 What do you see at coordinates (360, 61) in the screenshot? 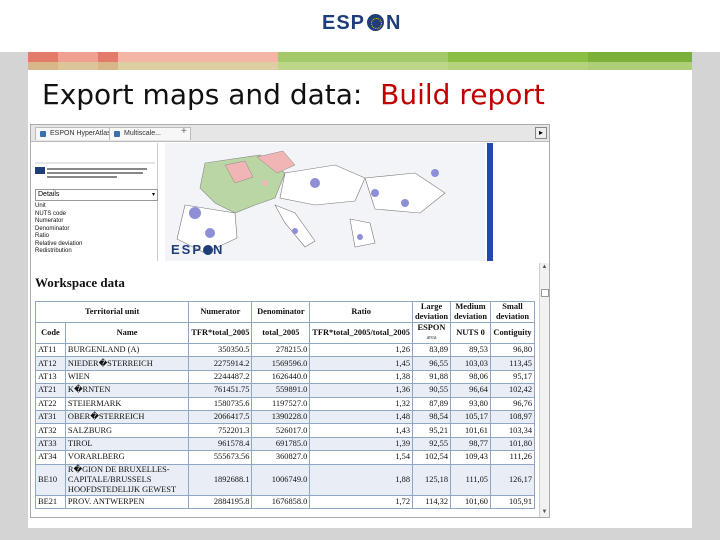
I see `decorative-band` at bounding box center [360, 61].